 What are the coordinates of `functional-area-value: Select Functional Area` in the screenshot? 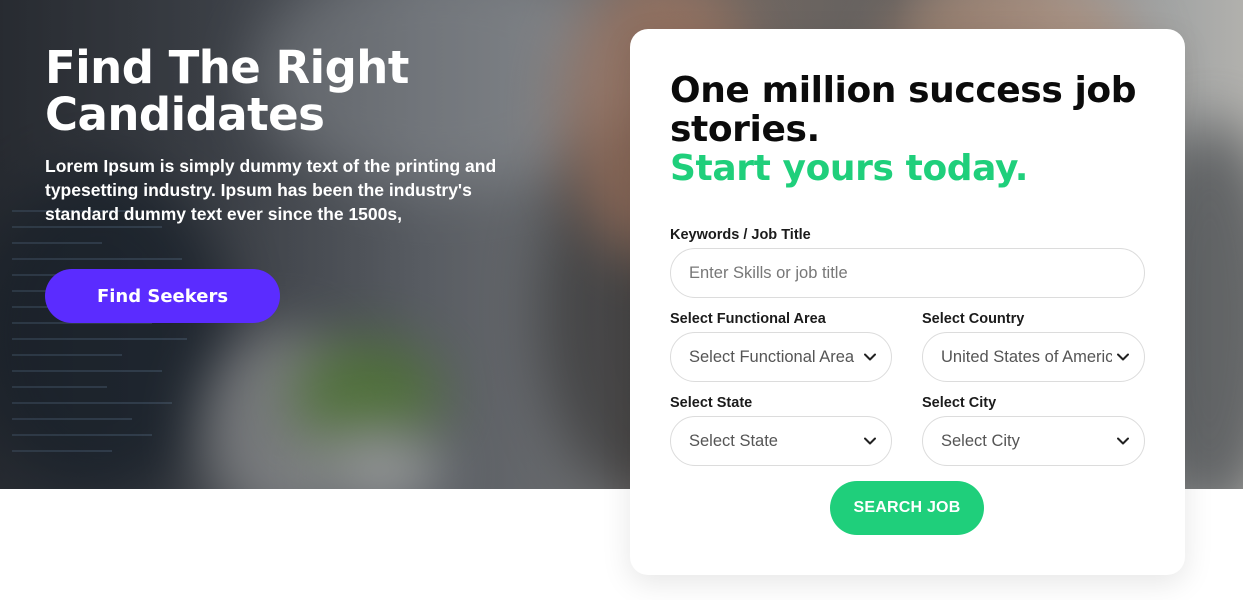 It's located at (772, 356).